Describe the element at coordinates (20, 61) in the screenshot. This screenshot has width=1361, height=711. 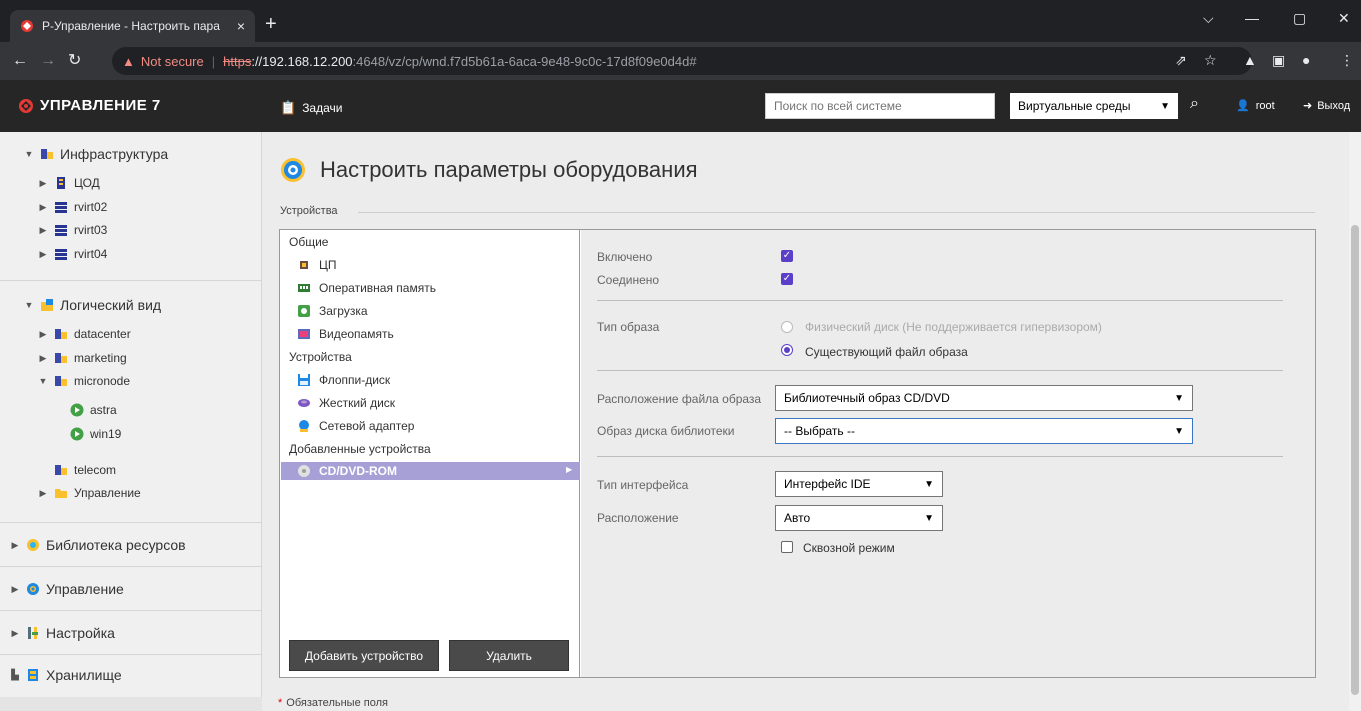
I see `back-icon: ←` at that location.